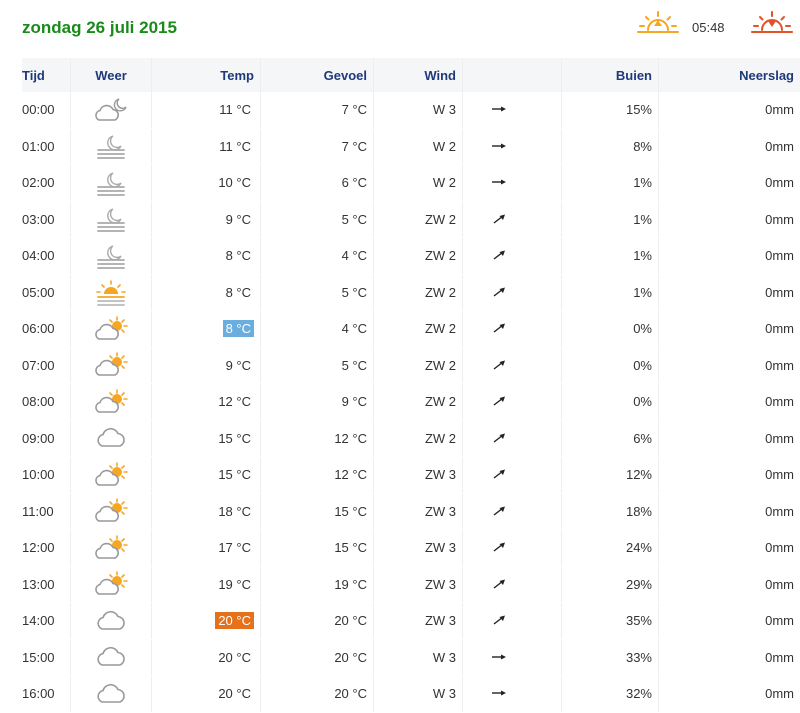  What do you see at coordinates (317, 75) in the screenshot?
I see `column-header-gevoel: Gevoel` at bounding box center [317, 75].